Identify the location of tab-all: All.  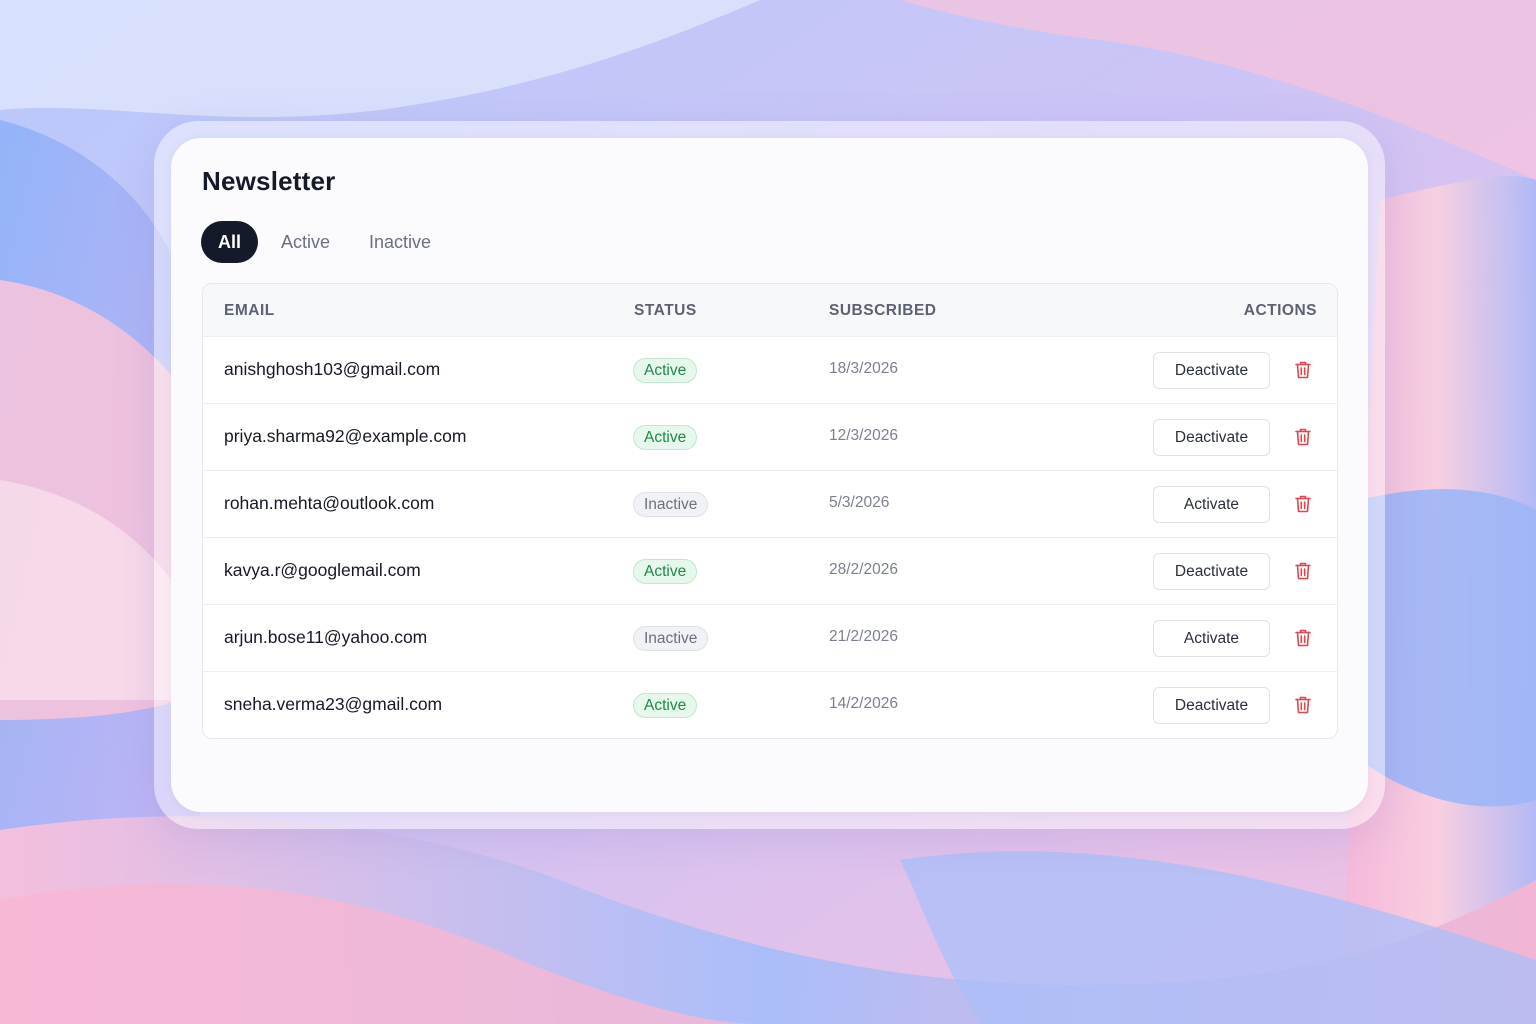
(229, 242).